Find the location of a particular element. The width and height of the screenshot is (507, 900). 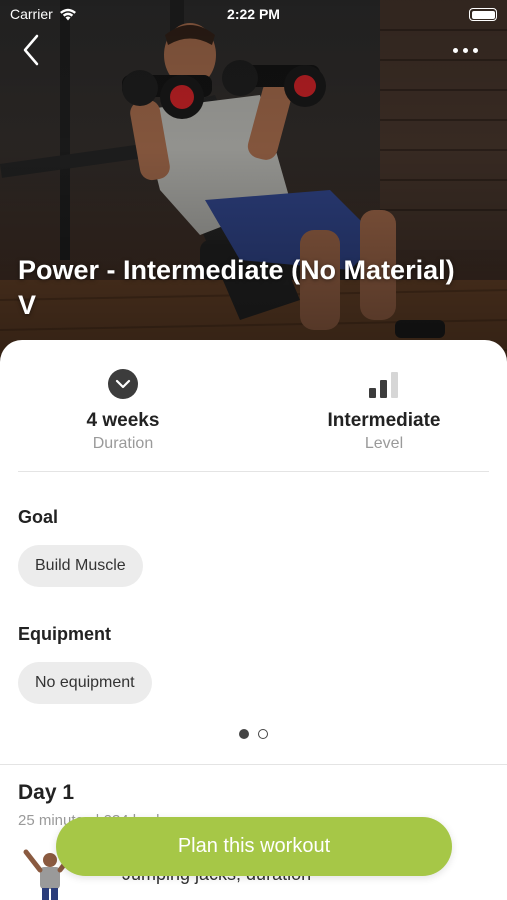

battery-icon is located at coordinates (483, 14).